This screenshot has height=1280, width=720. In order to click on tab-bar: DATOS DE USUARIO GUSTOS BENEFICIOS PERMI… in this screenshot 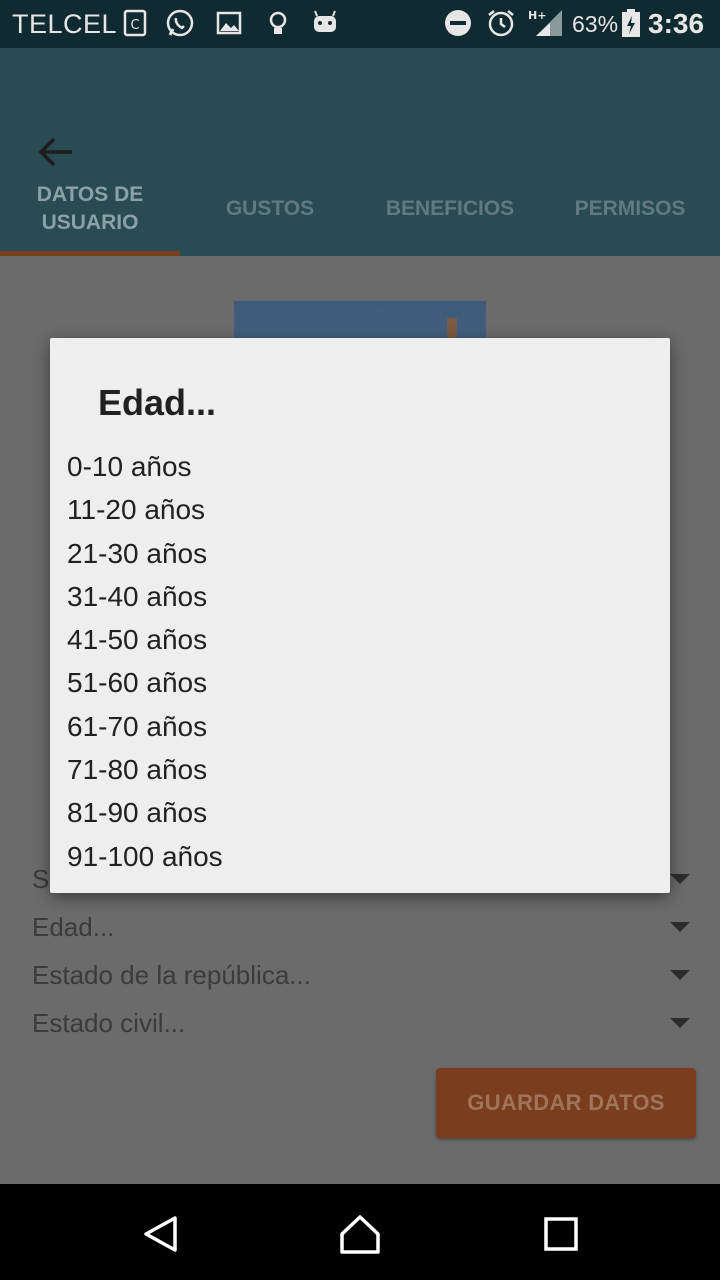, I will do `click(360, 209)`.